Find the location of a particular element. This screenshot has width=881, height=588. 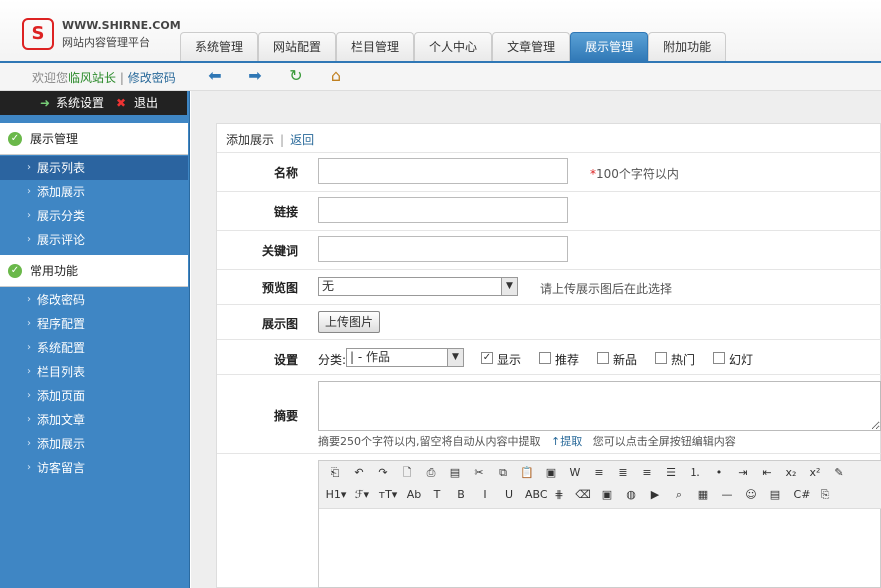

font-size-icon: тT▾ is located at coordinates (388, 495).